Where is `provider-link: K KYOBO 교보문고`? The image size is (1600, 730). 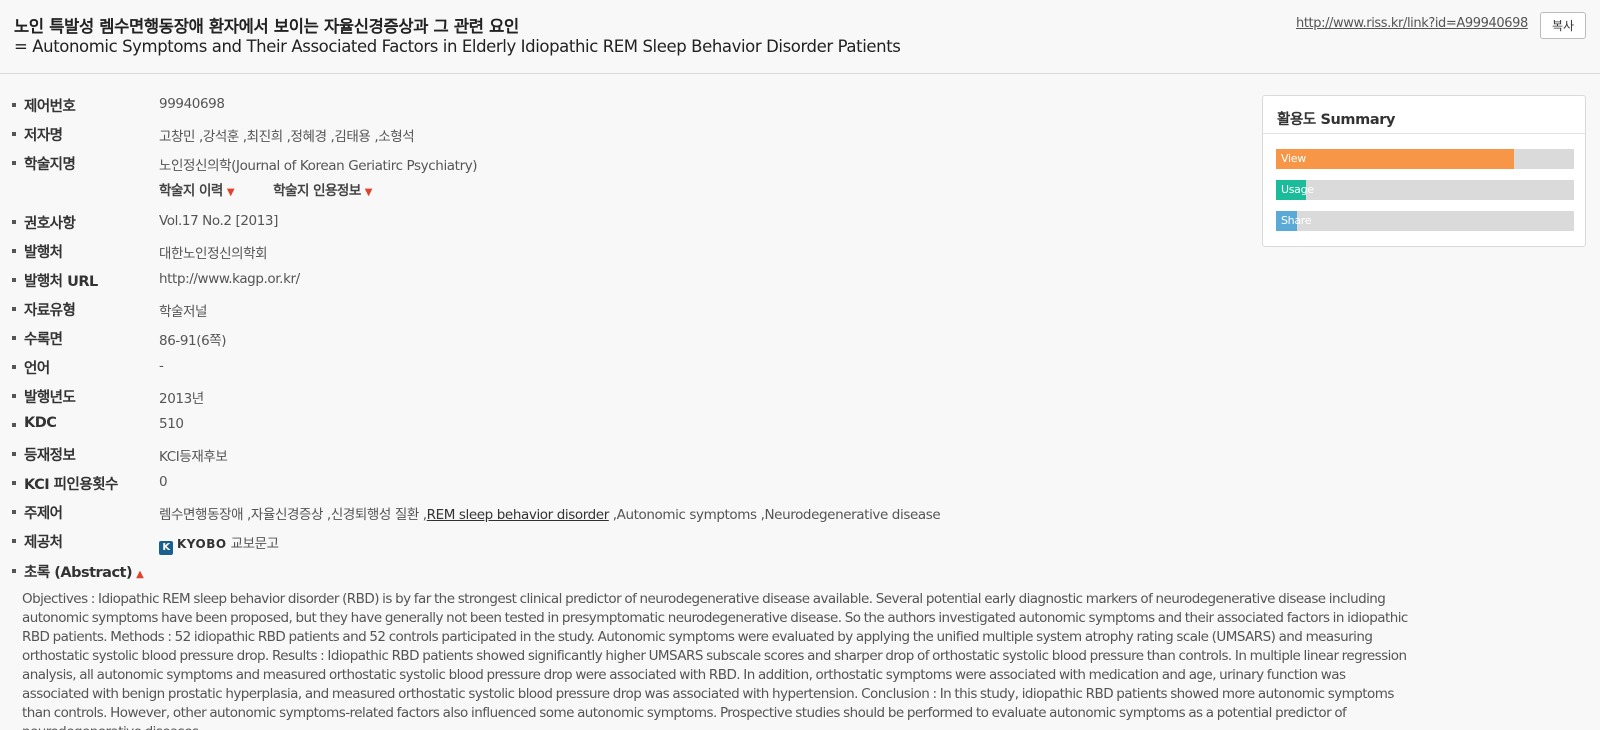 provider-link: K KYOBO 교보문고 is located at coordinates (219, 543).